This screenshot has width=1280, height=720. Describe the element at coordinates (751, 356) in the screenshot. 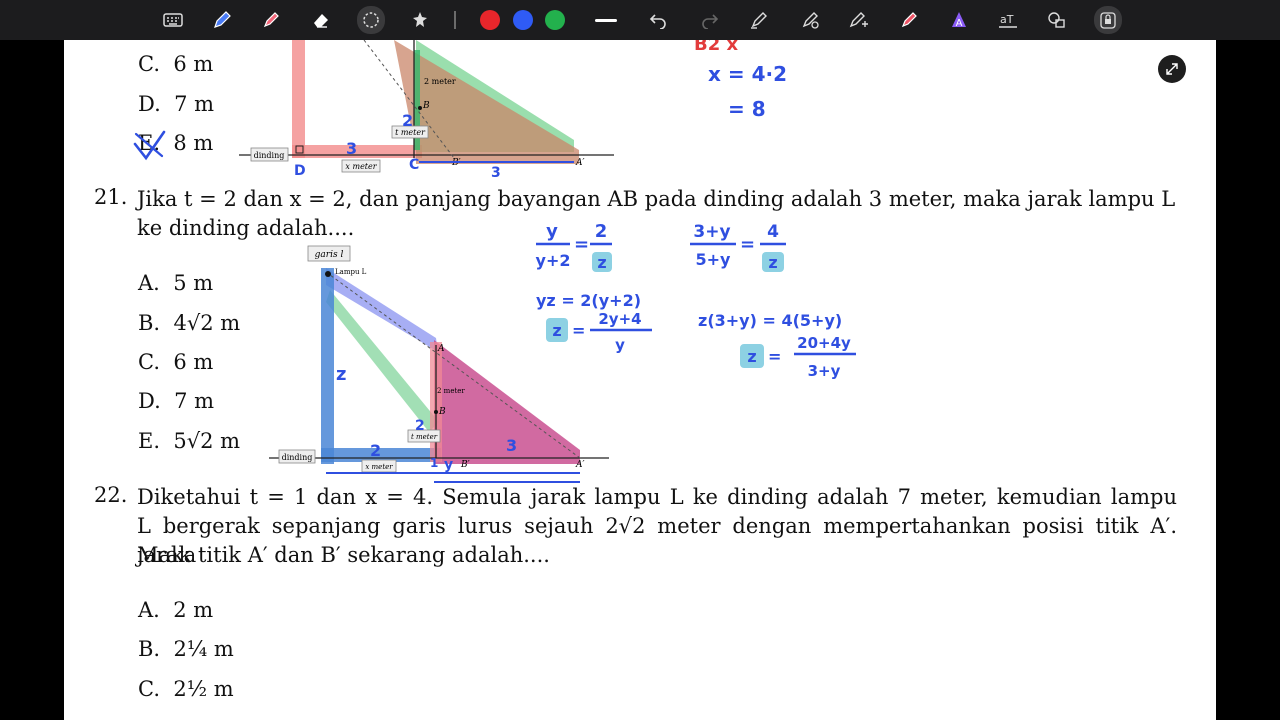

I see `g3-lhs: z` at that location.